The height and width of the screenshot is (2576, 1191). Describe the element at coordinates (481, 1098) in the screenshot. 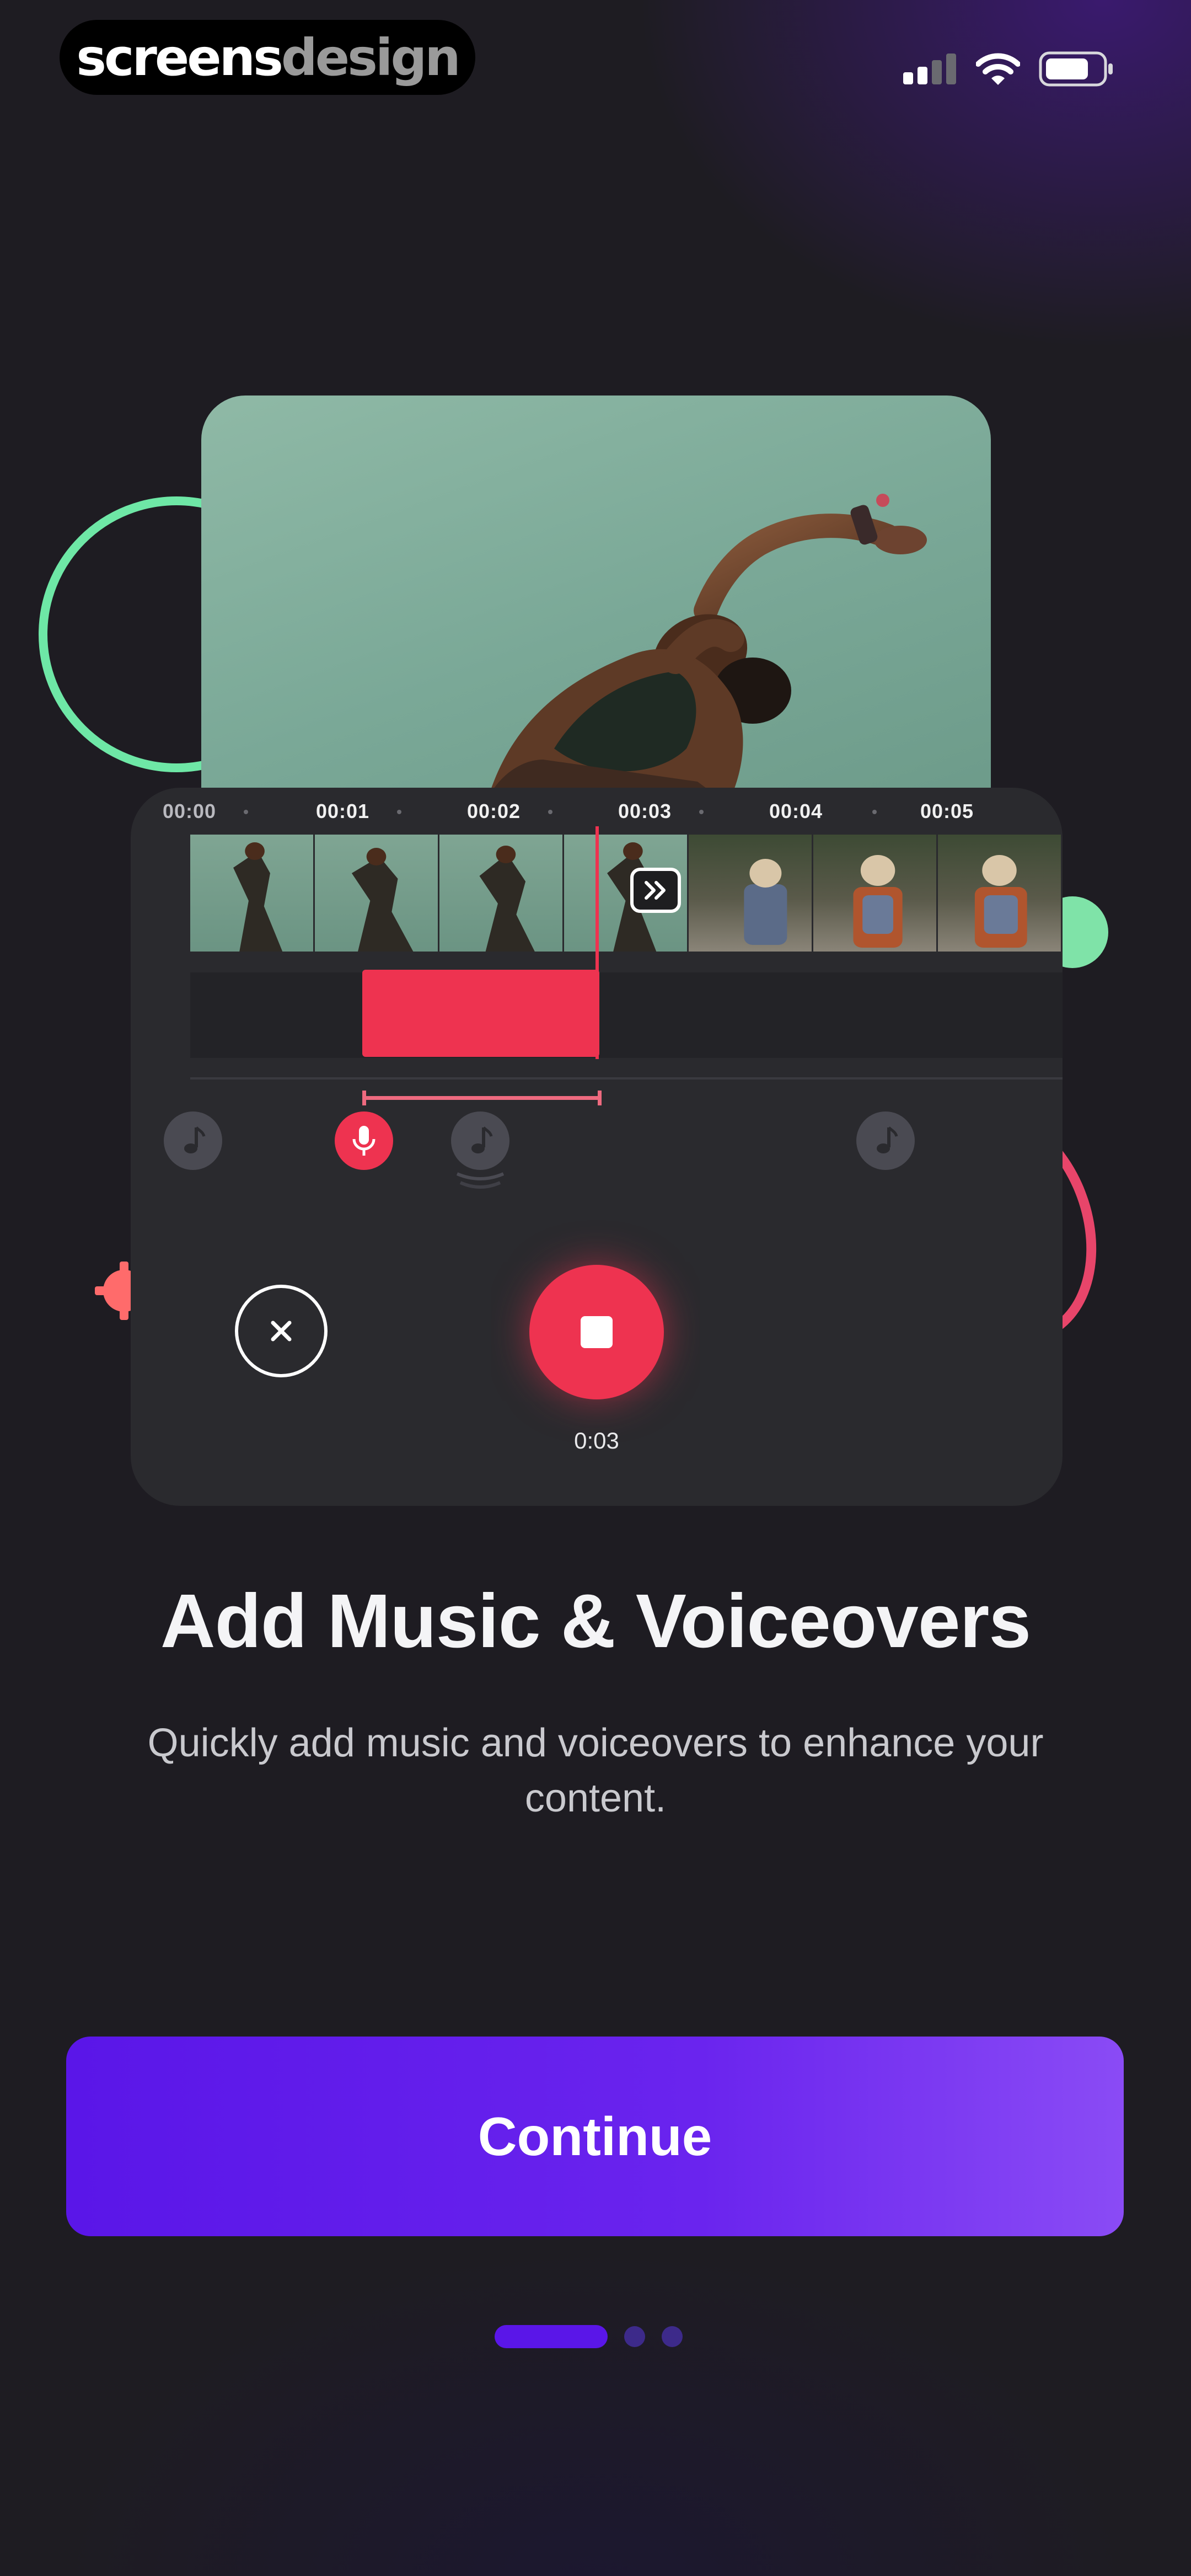

I see `voiceover-range` at that location.